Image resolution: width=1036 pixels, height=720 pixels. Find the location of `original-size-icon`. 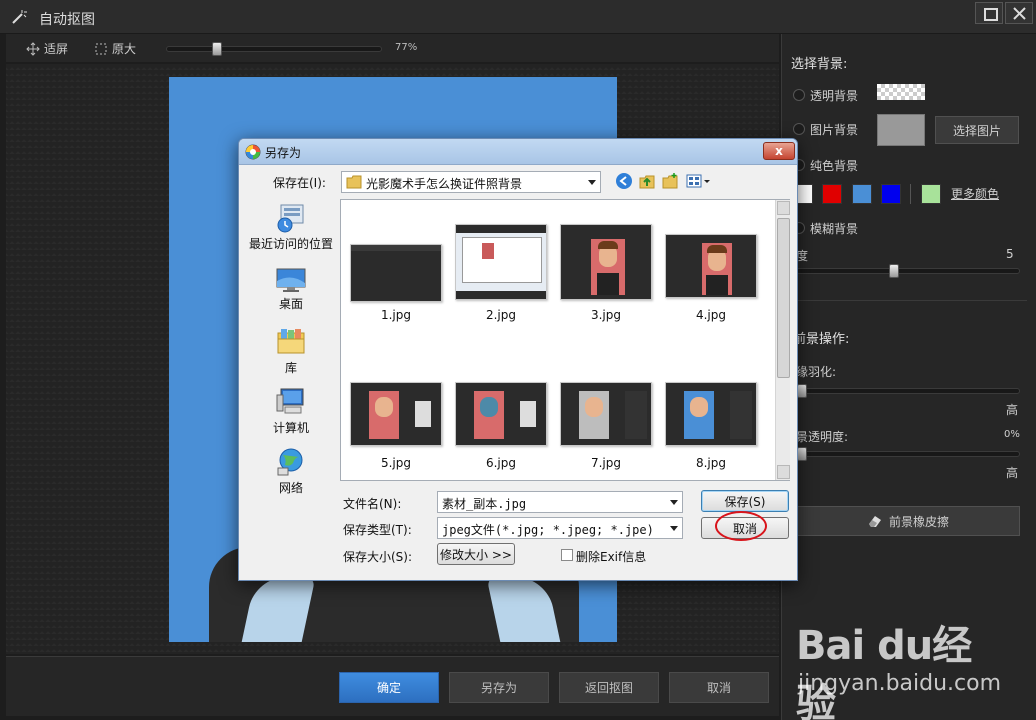

original-size-icon is located at coordinates (101, 48).